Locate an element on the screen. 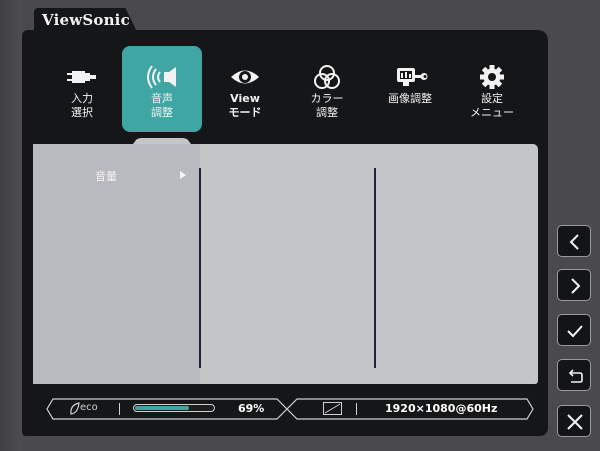 The width and height of the screenshot is (600, 451). confirm-button is located at coordinates (574, 330).